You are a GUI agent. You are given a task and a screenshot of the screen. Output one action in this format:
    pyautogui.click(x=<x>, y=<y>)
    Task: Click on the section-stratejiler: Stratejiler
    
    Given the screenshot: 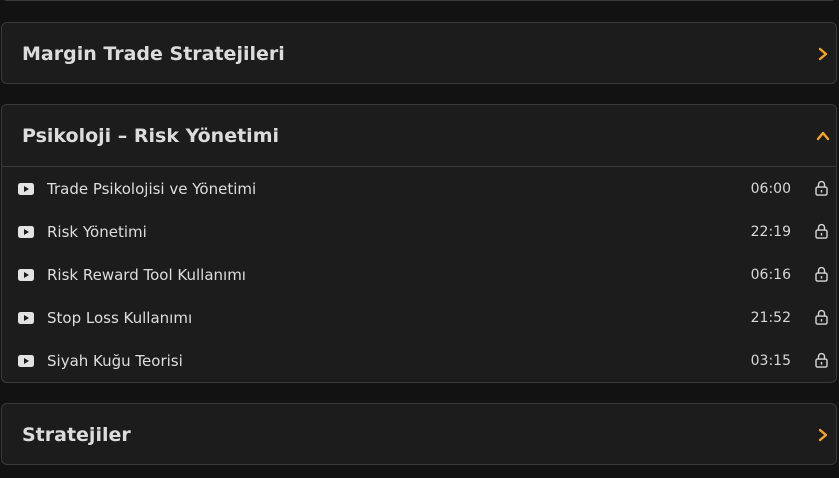 What is the action you would take?
    pyautogui.click(x=419, y=434)
    